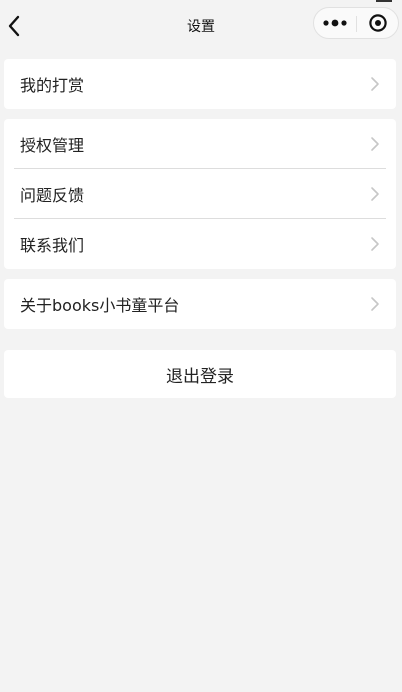 Image resolution: width=402 pixels, height=692 pixels. I want to click on list-item-label: 授权管理, so click(52, 145).